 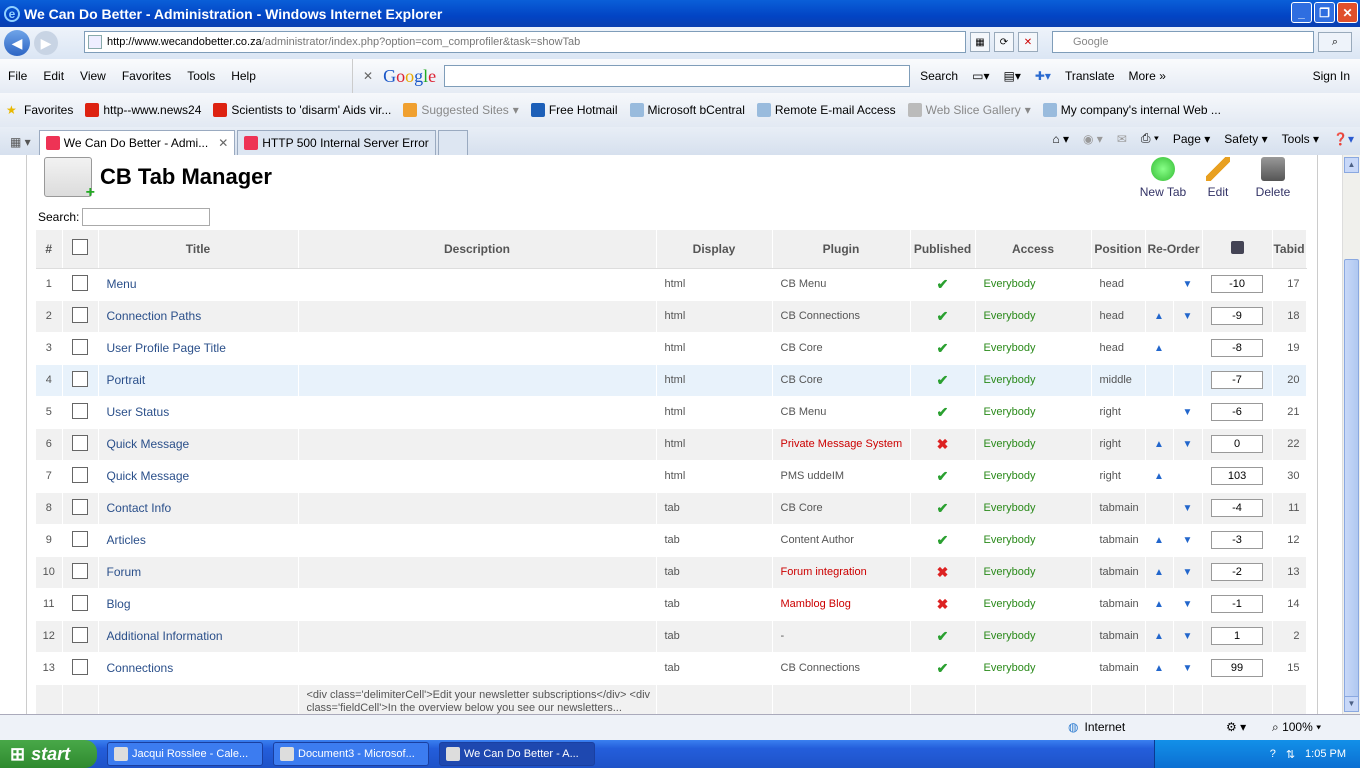 What do you see at coordinates (1273, 178) in the screenshot?
I see `delete-button: Delete` at bounding box center [1273, 178].